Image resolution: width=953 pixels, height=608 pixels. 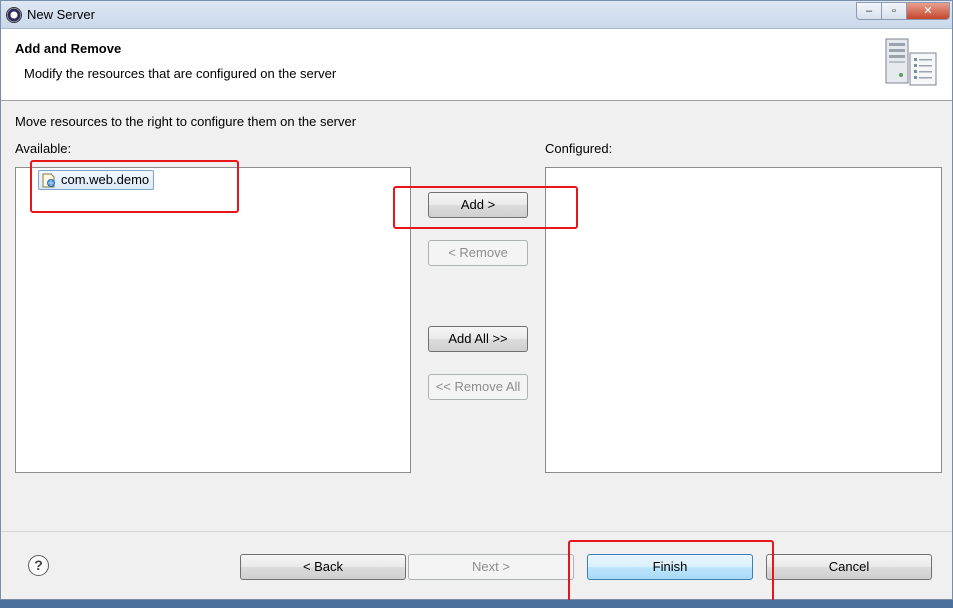 I want to click on add-button: Add >, so click(x=478, y=205).